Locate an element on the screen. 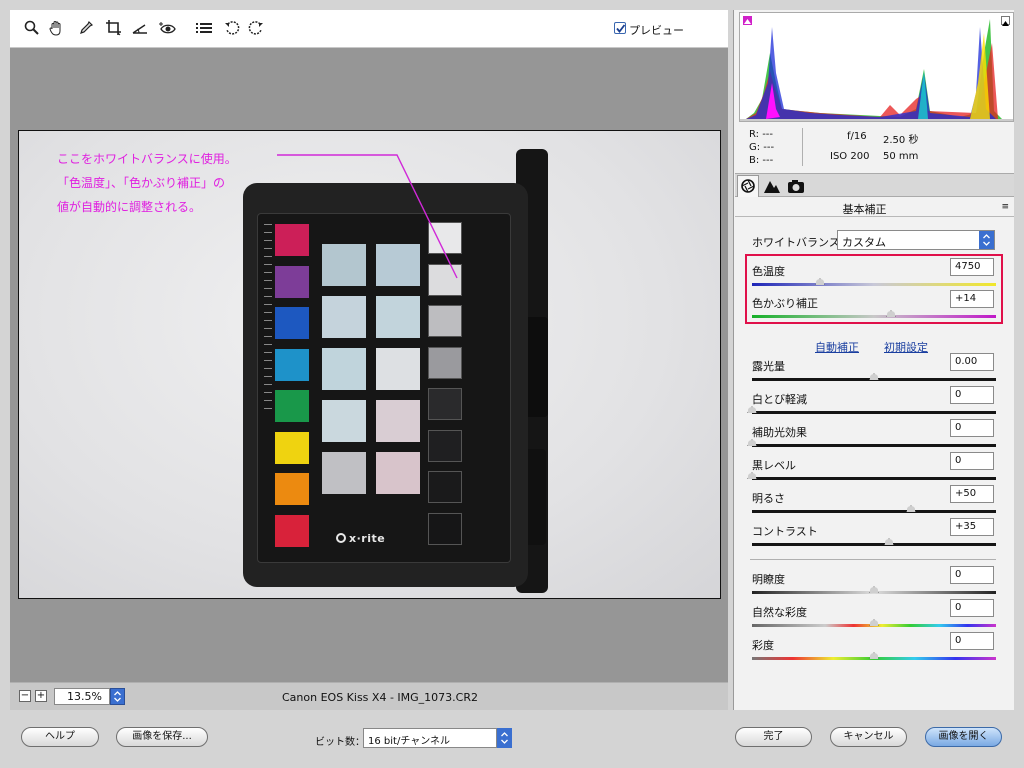 The width and height of the screenshot is (1024, 768). focal-length: 50 mm is located at coordinates (901, 156).